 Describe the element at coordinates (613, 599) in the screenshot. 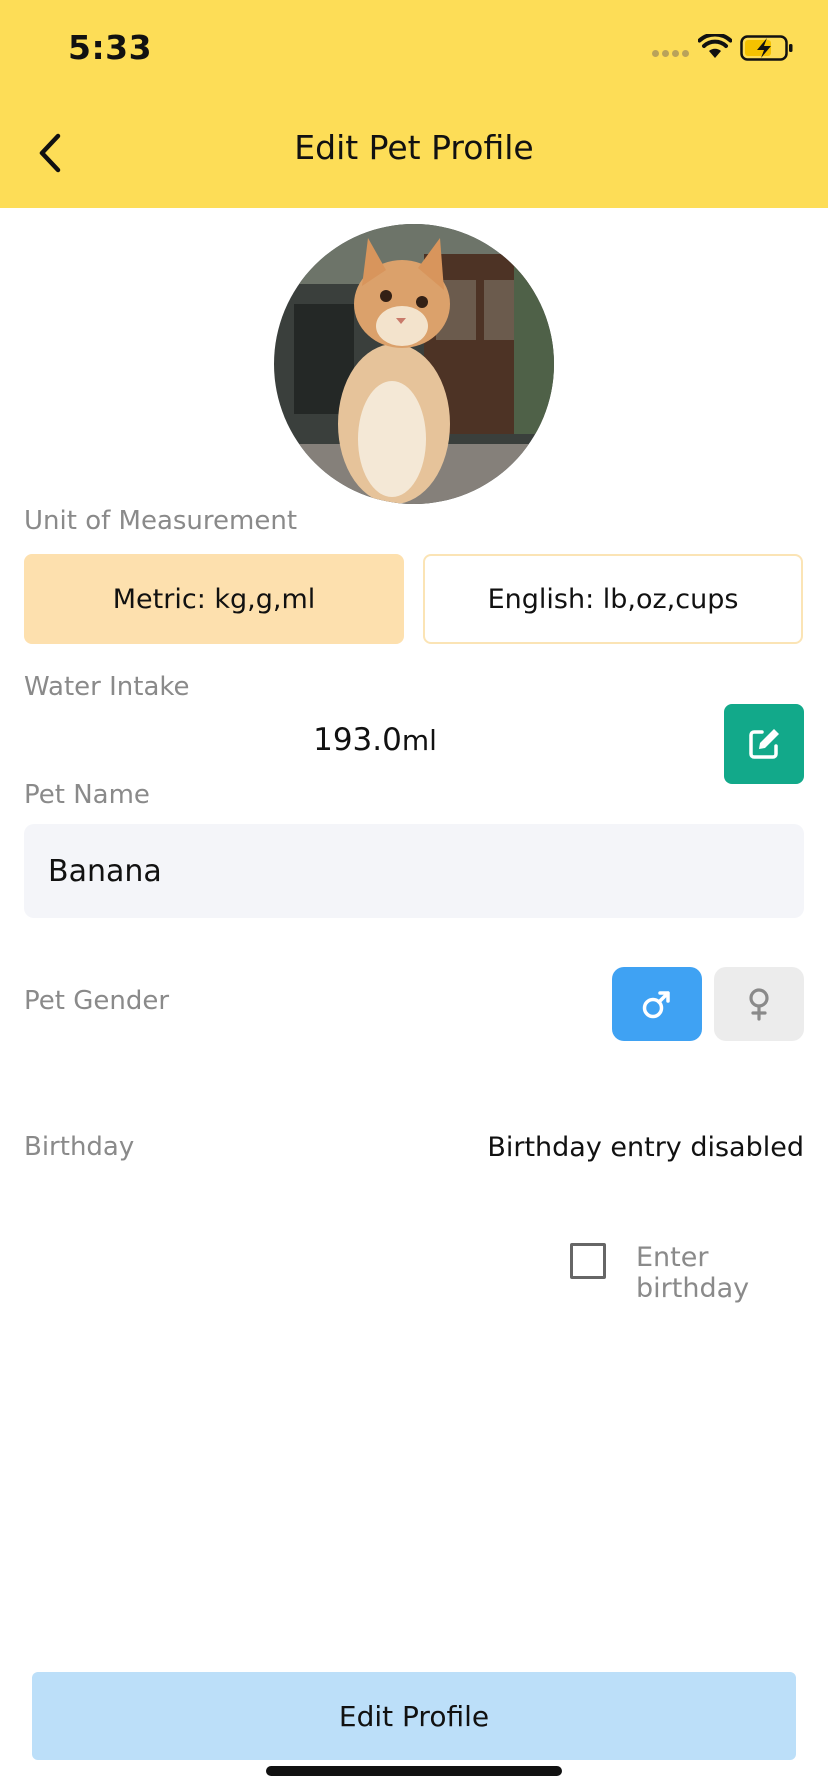

I see `english-unit-button: English: lb,oz,cups` at that location.